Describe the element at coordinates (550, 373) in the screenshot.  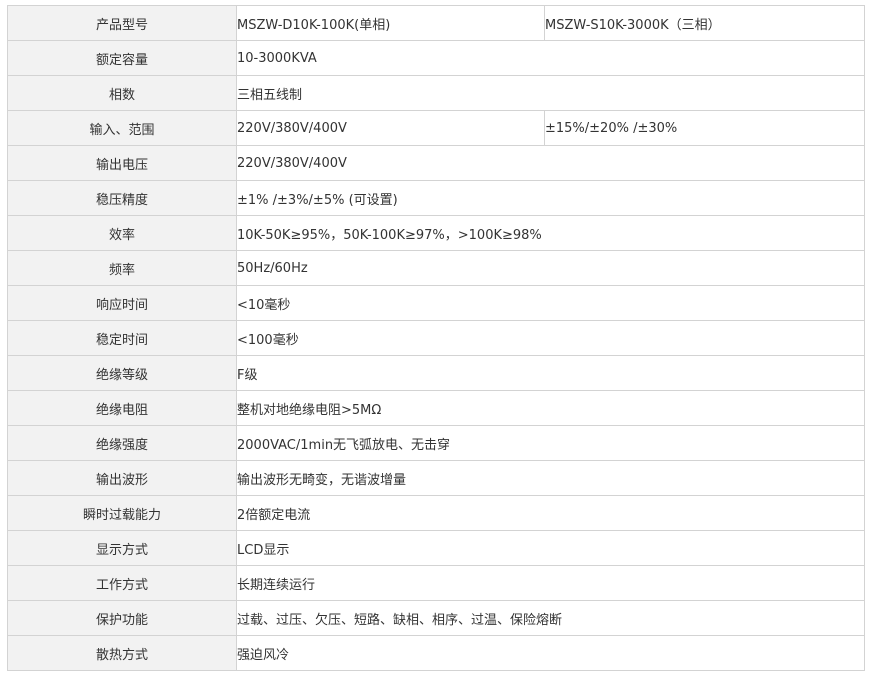
I see `spec-value: F级` at that location.